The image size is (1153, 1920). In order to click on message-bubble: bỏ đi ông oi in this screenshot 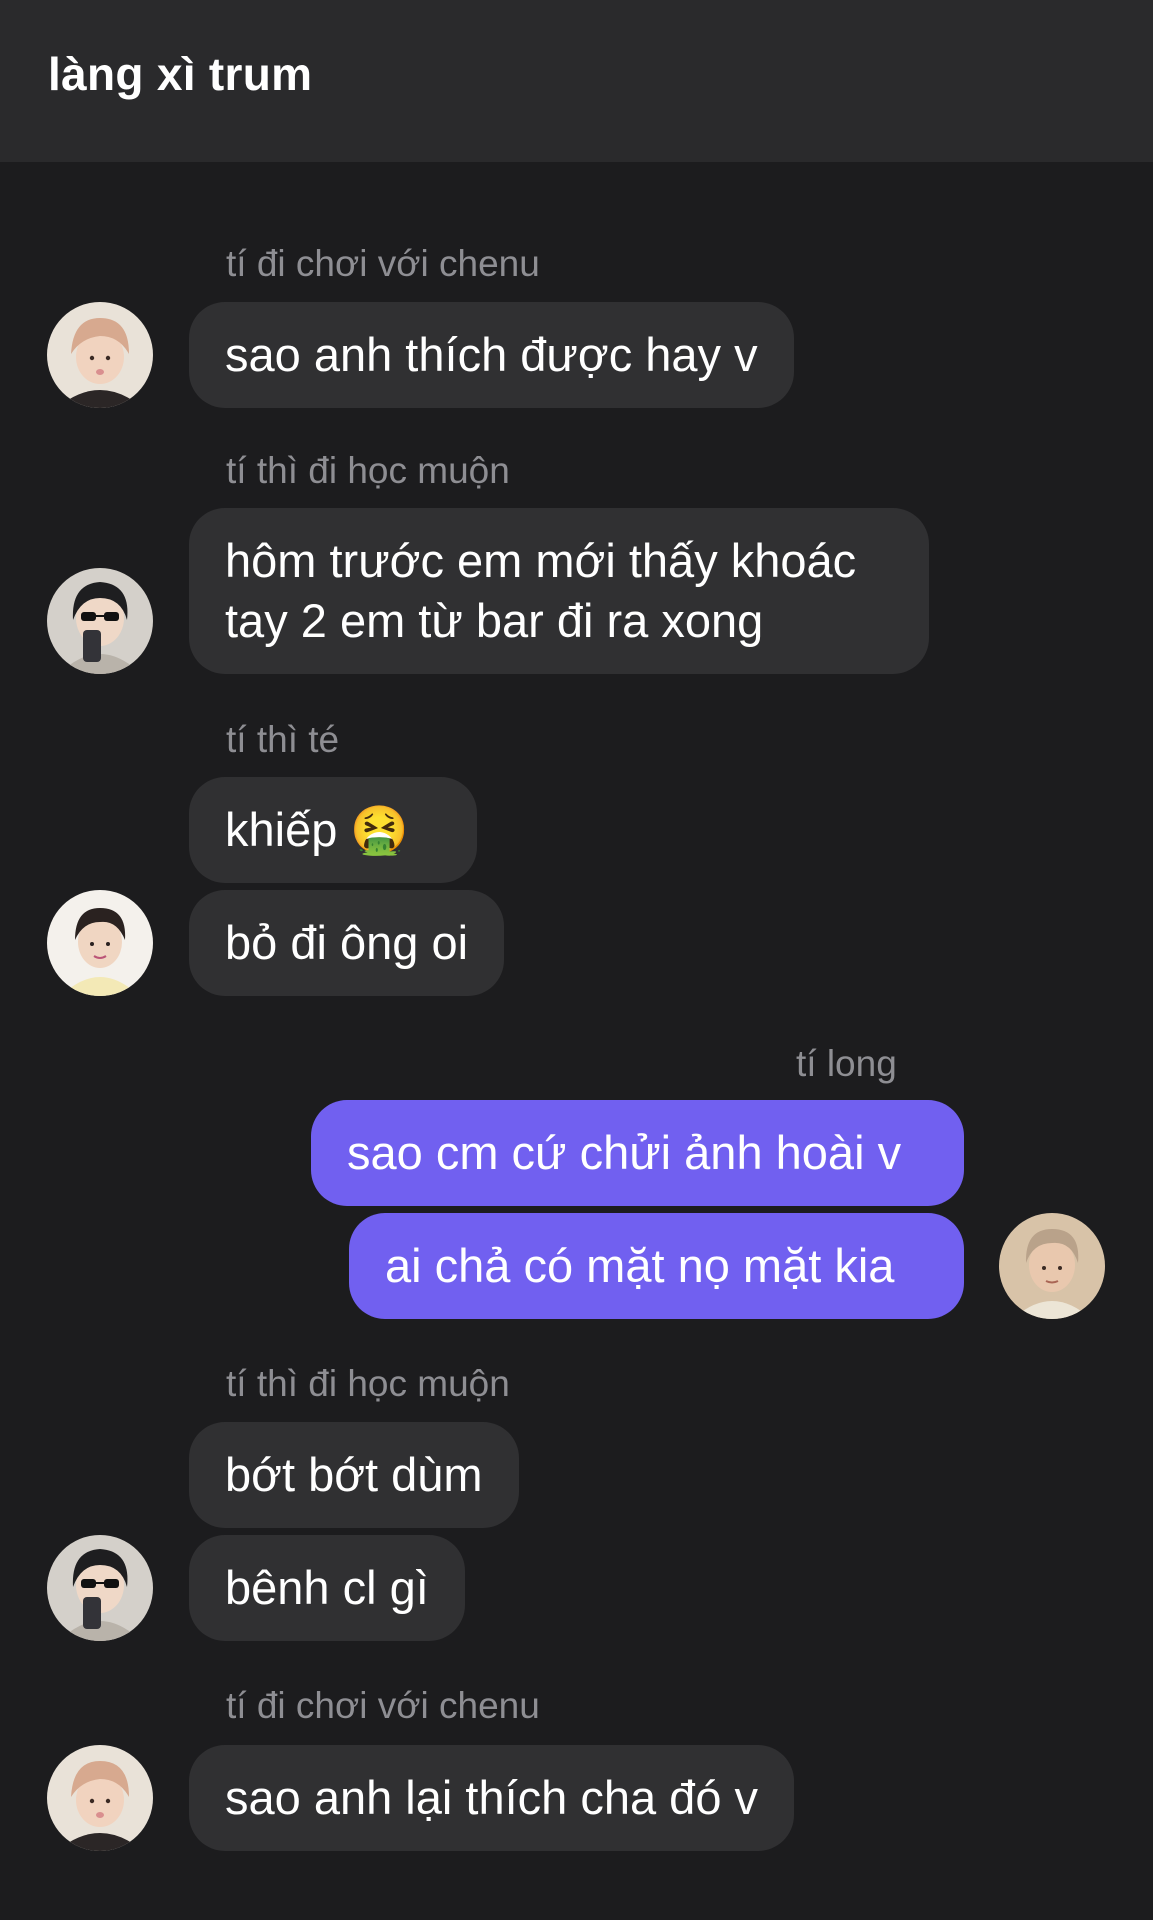, I will do `click(347, 943)`.